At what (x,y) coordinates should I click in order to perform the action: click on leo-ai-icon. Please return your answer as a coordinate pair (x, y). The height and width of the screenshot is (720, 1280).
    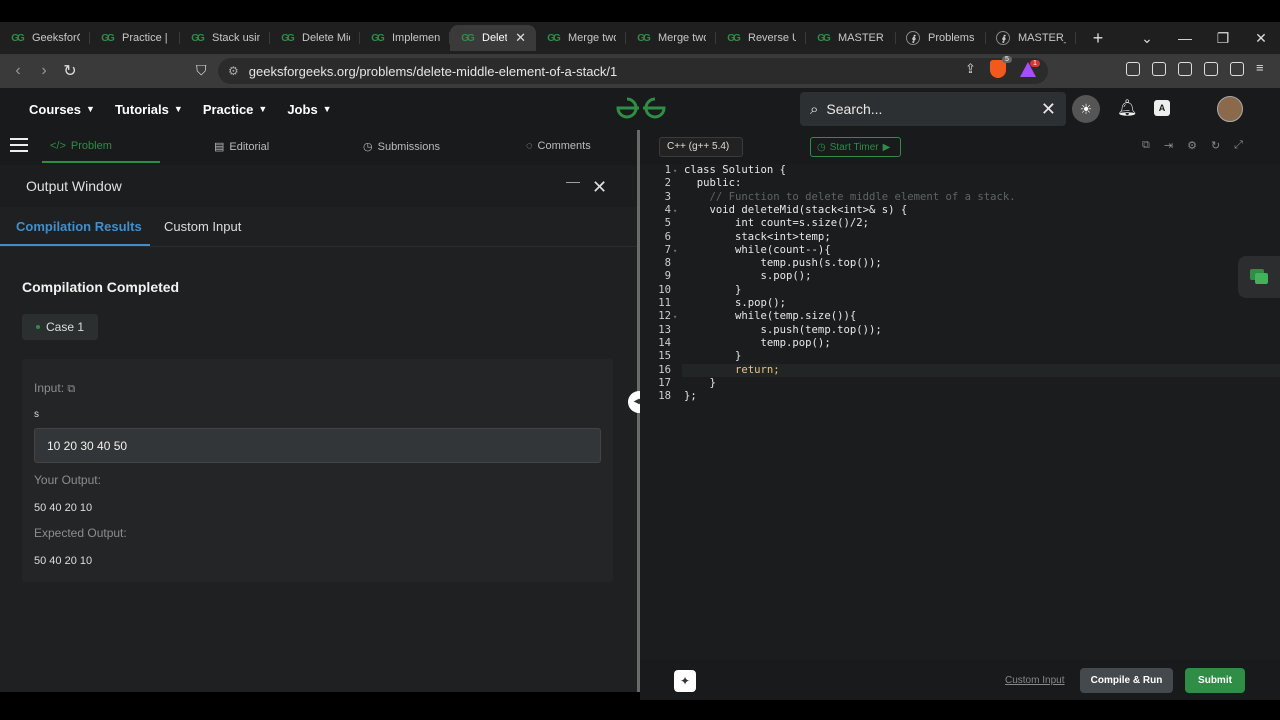
    Looking at the image, I should click on (1211, 69).